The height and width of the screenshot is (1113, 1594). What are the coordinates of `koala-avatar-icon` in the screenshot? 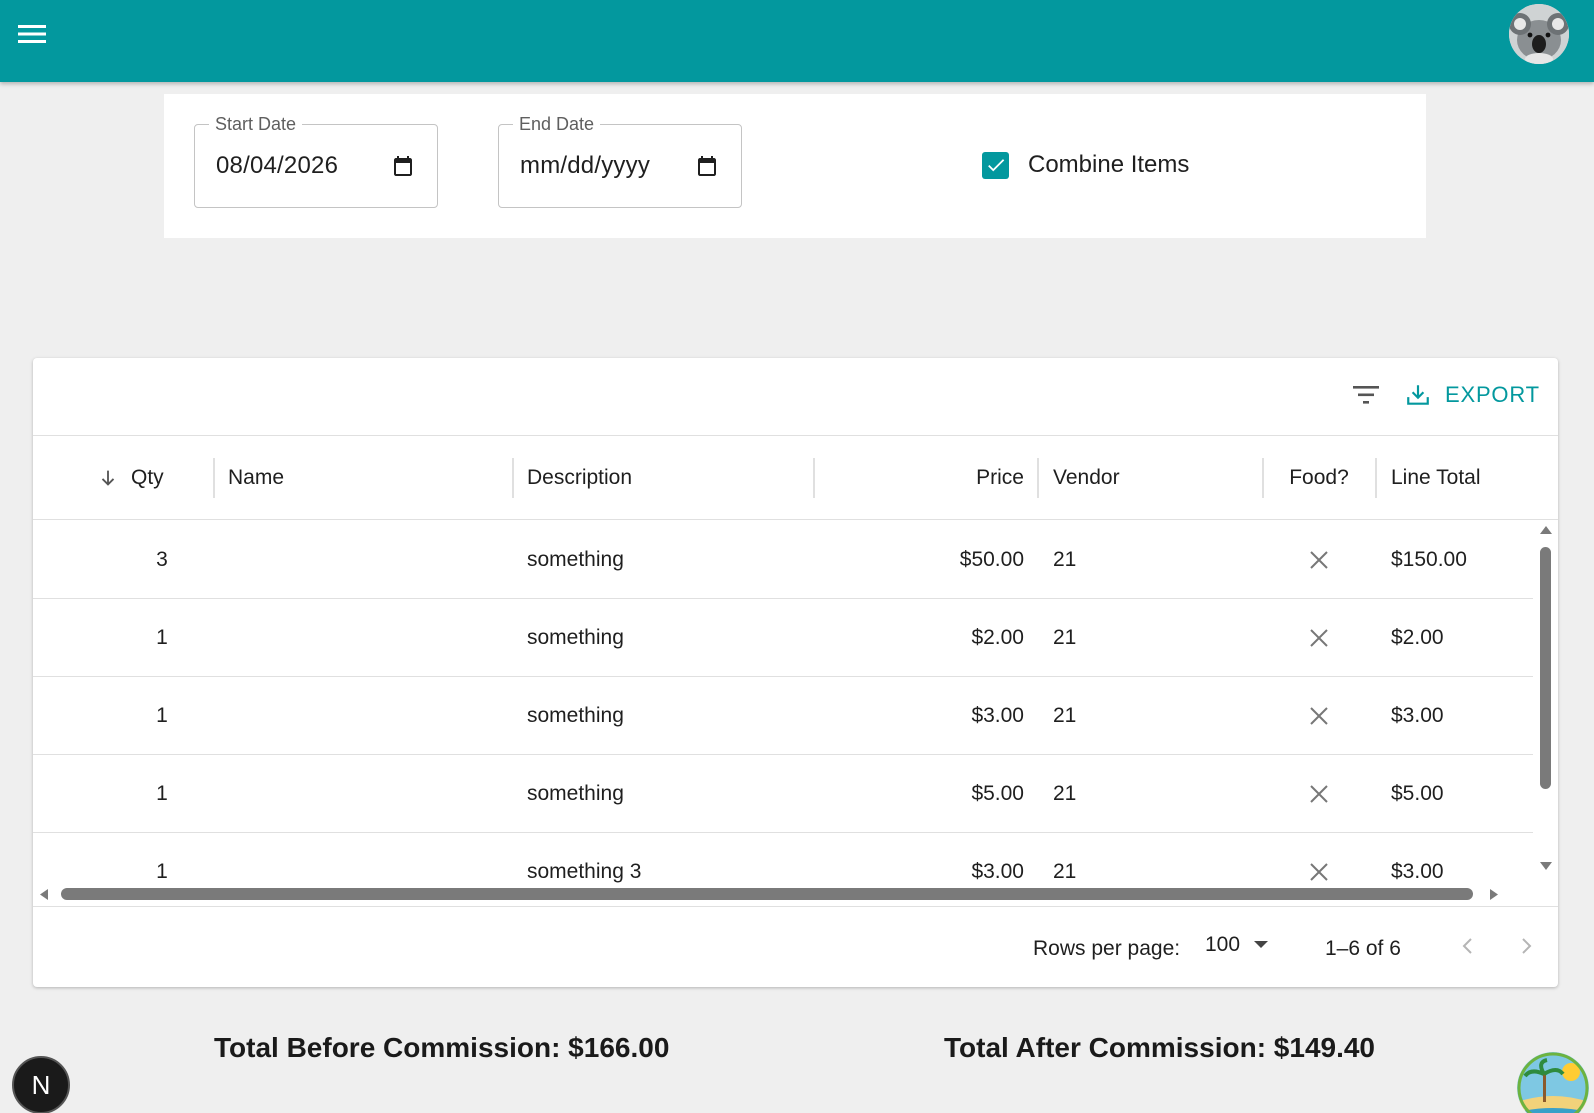 It's located at (1539, 34).